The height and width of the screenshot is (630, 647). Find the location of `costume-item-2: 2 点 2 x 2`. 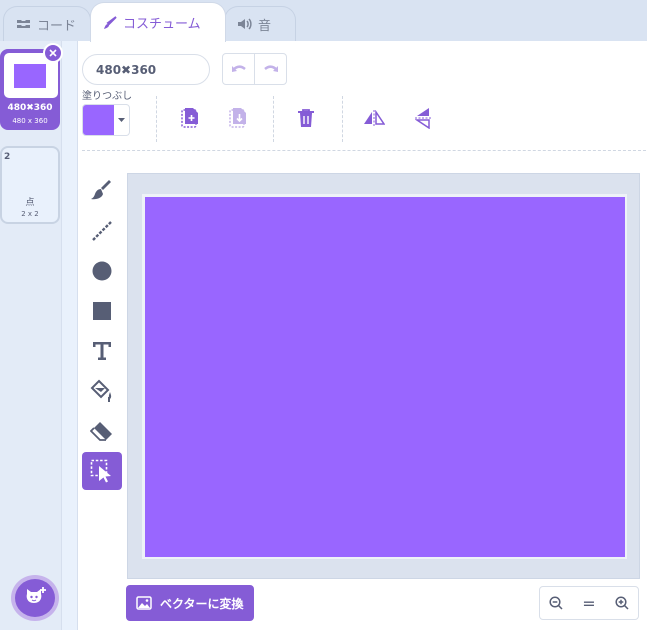

costume-item-2: 2 点 2 x 2 is located at coordinates (30, 185).